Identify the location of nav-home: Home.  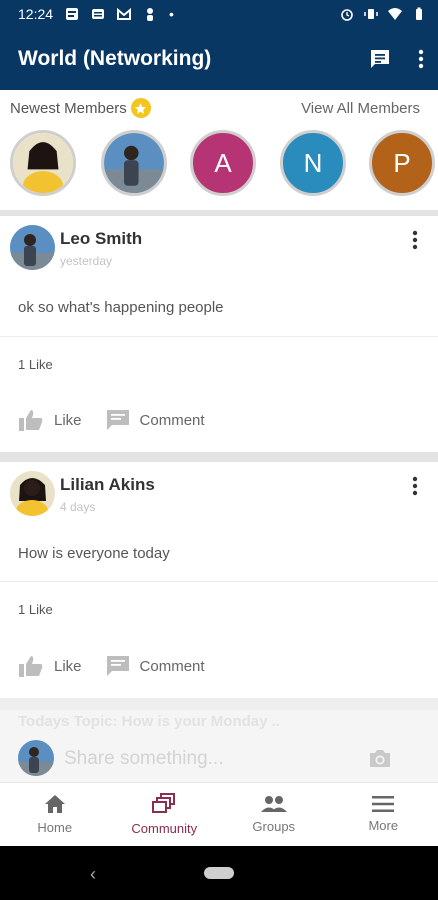
(55, 814).